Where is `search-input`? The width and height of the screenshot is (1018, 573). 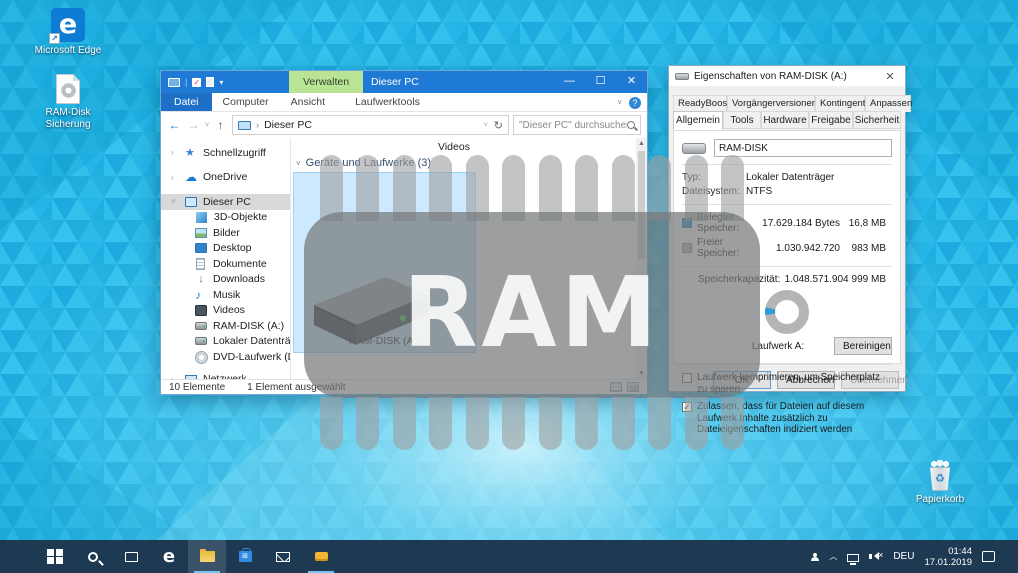 search-input is located at coordinates (573, 125).